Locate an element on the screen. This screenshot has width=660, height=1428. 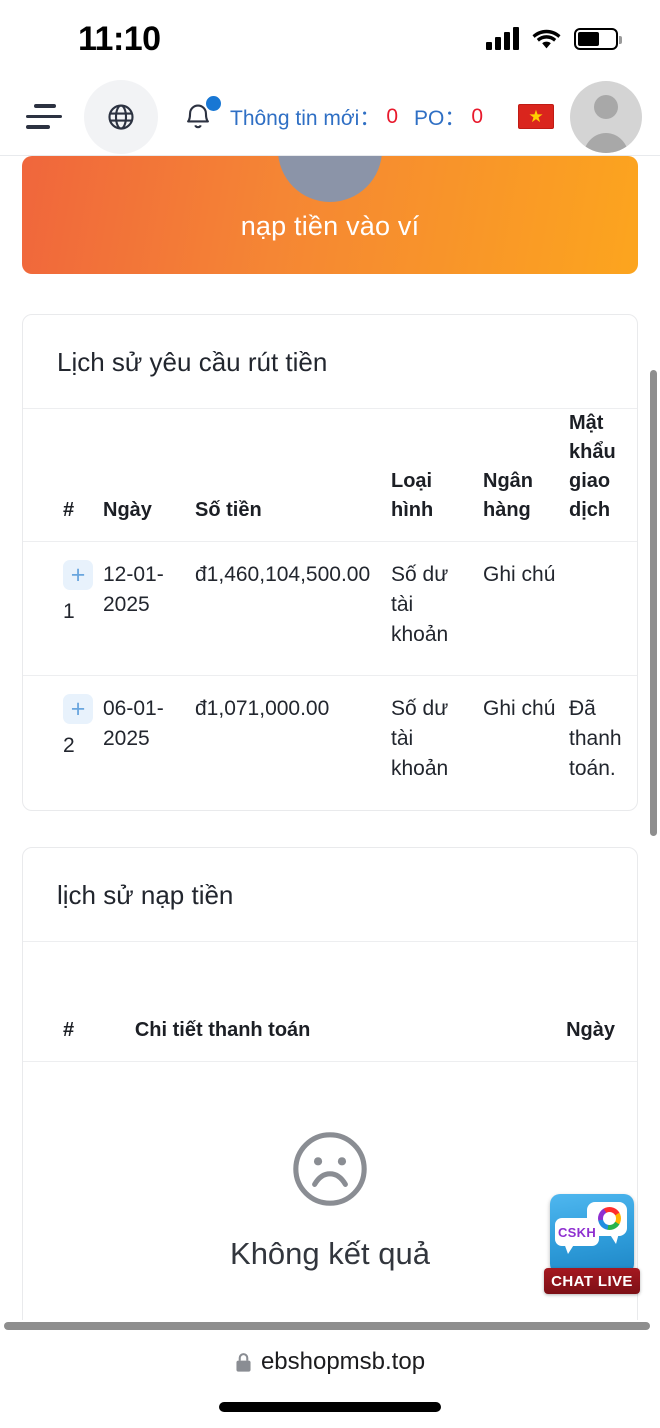
chat-widget-background: CSKH is located at coordinates (592, 1234).